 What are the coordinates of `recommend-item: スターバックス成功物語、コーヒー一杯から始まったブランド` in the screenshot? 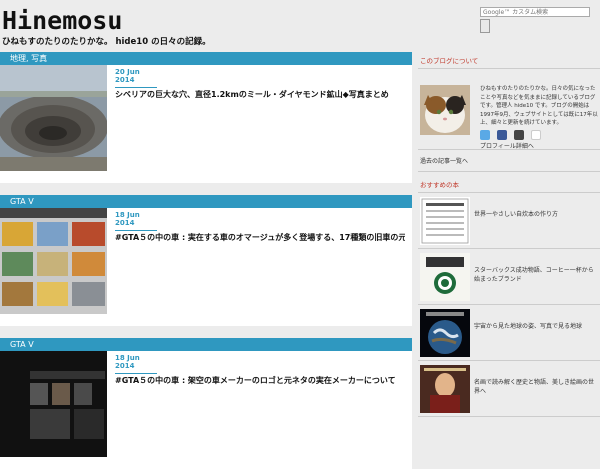 It's located at (509, 277).